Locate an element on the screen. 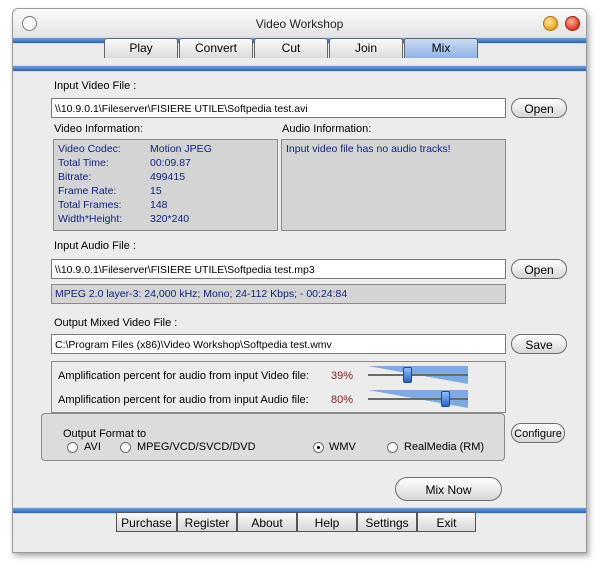  audio-info-label: Audio Information: is located at coordinates (327, 129).